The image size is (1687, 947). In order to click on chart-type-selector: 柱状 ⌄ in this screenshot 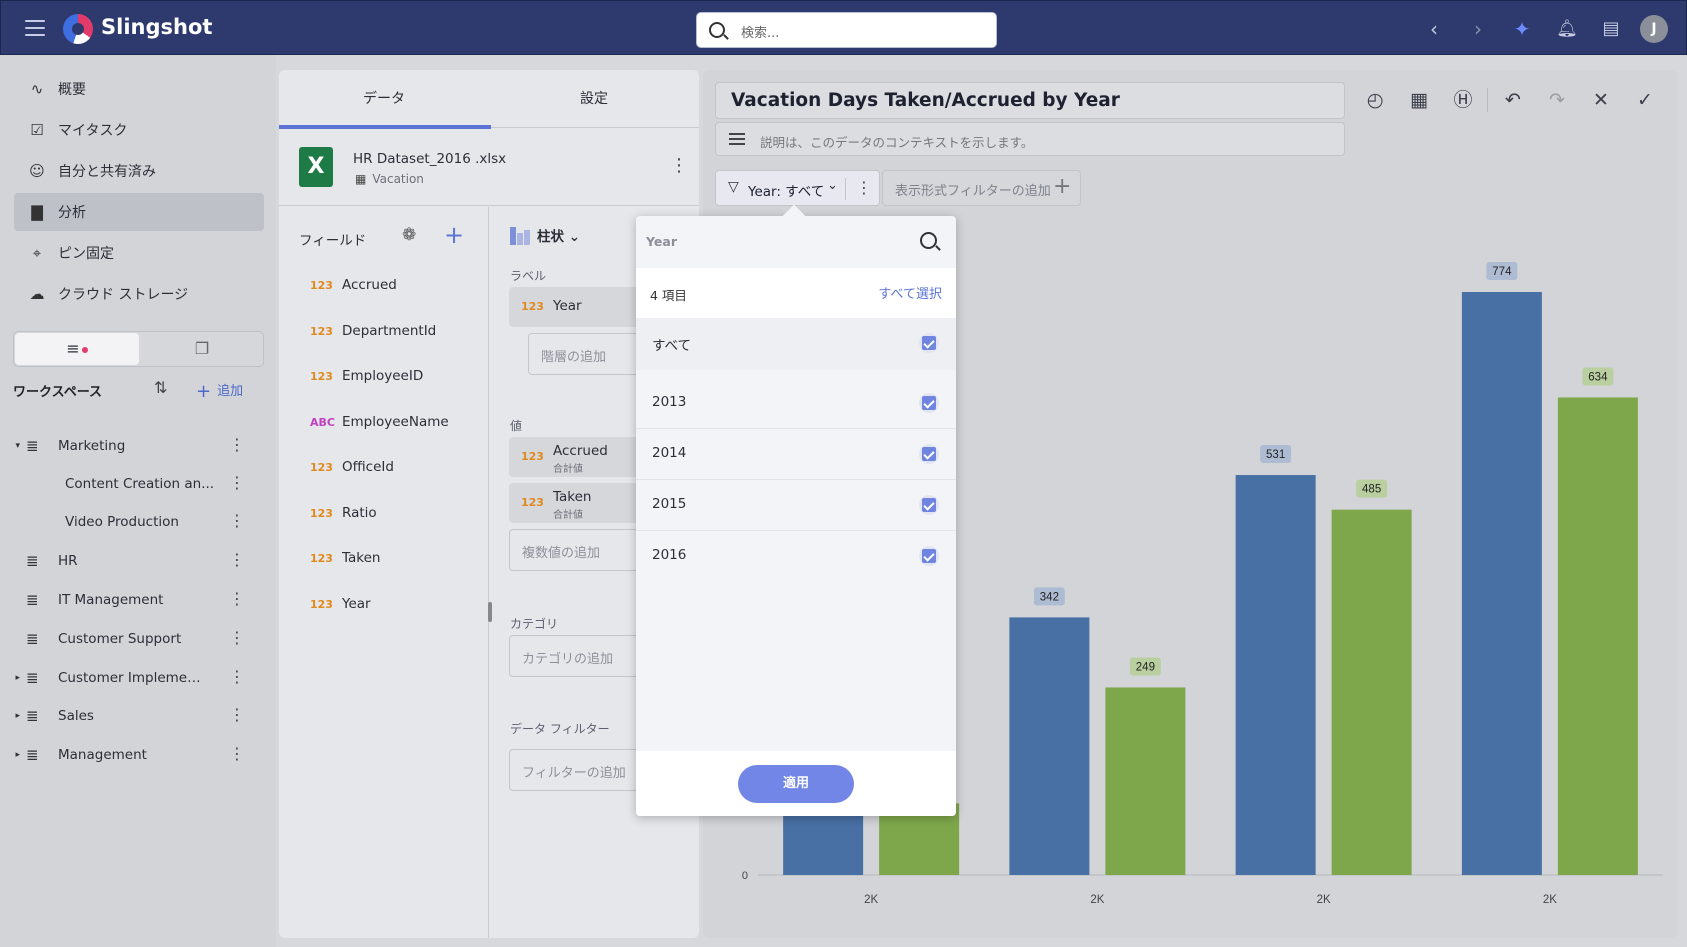, I will do `click(545, 237)`.